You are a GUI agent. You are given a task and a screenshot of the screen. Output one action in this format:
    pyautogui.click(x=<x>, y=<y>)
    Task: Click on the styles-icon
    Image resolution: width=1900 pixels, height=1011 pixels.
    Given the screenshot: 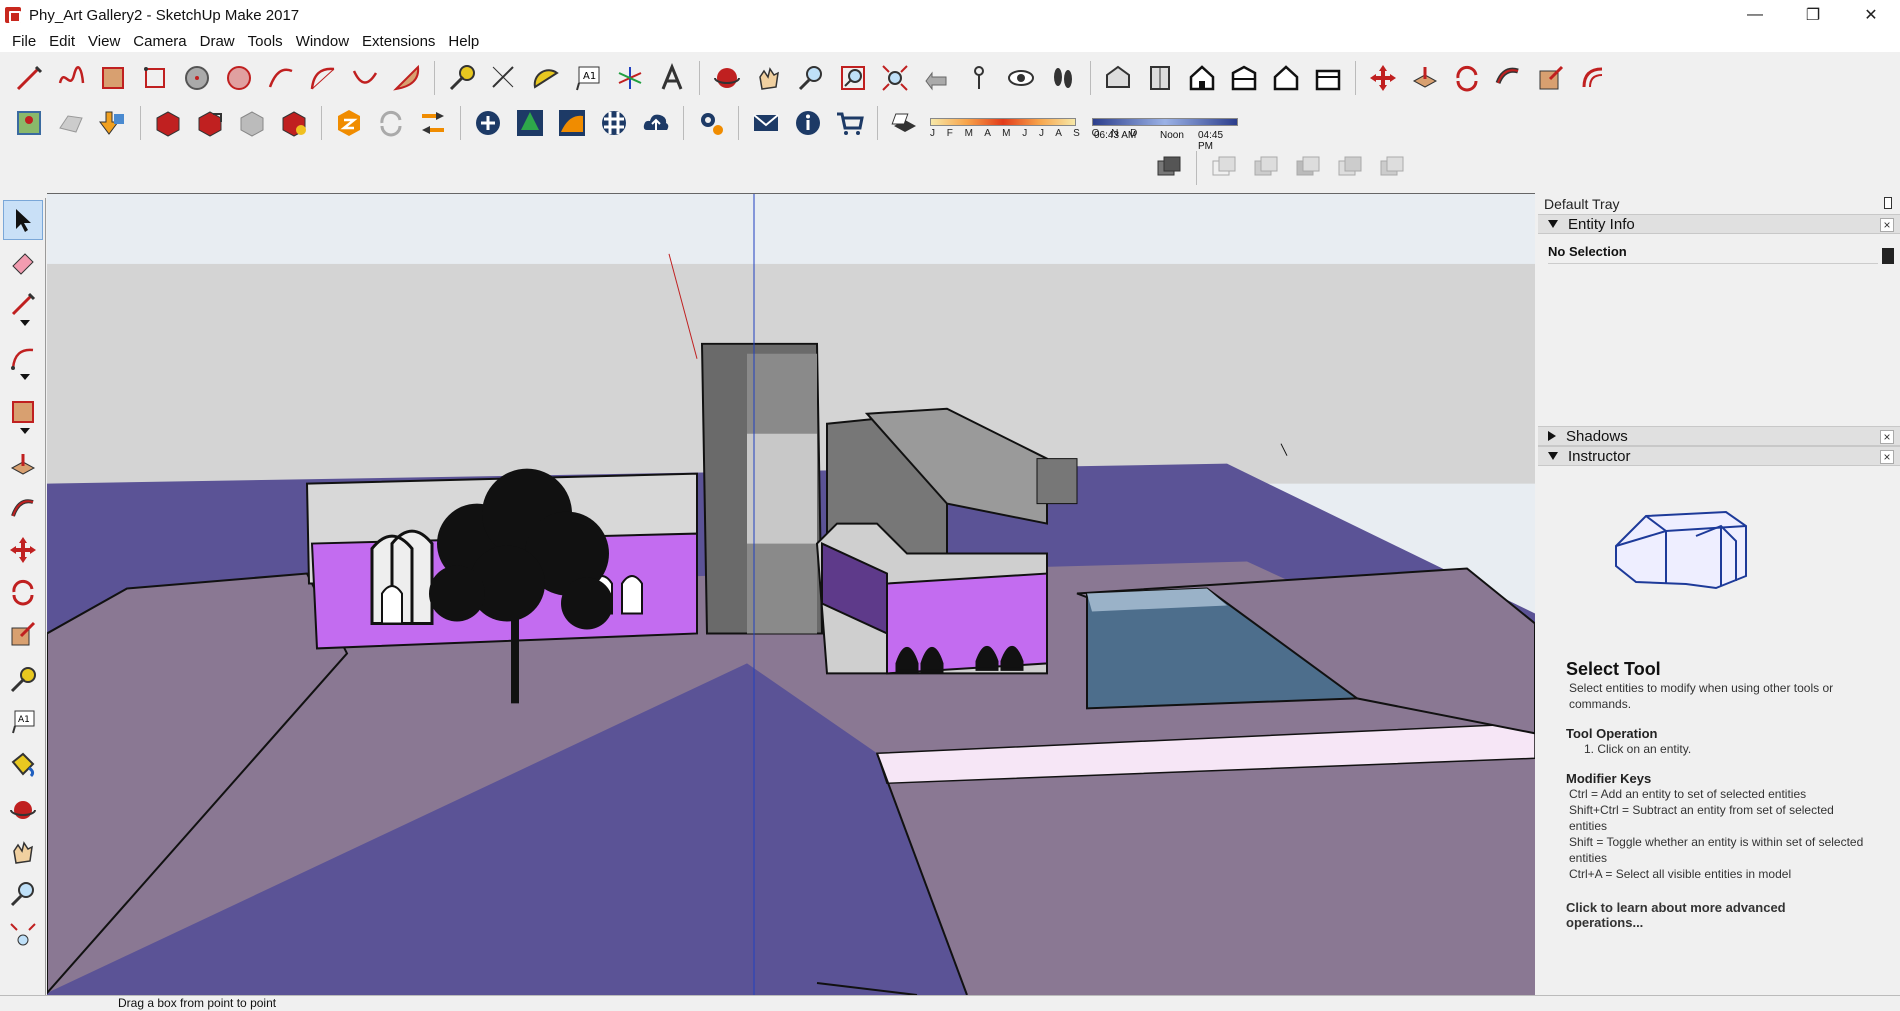 What is the action you would take?
    pyautogui.click(x=572, y=123)
    